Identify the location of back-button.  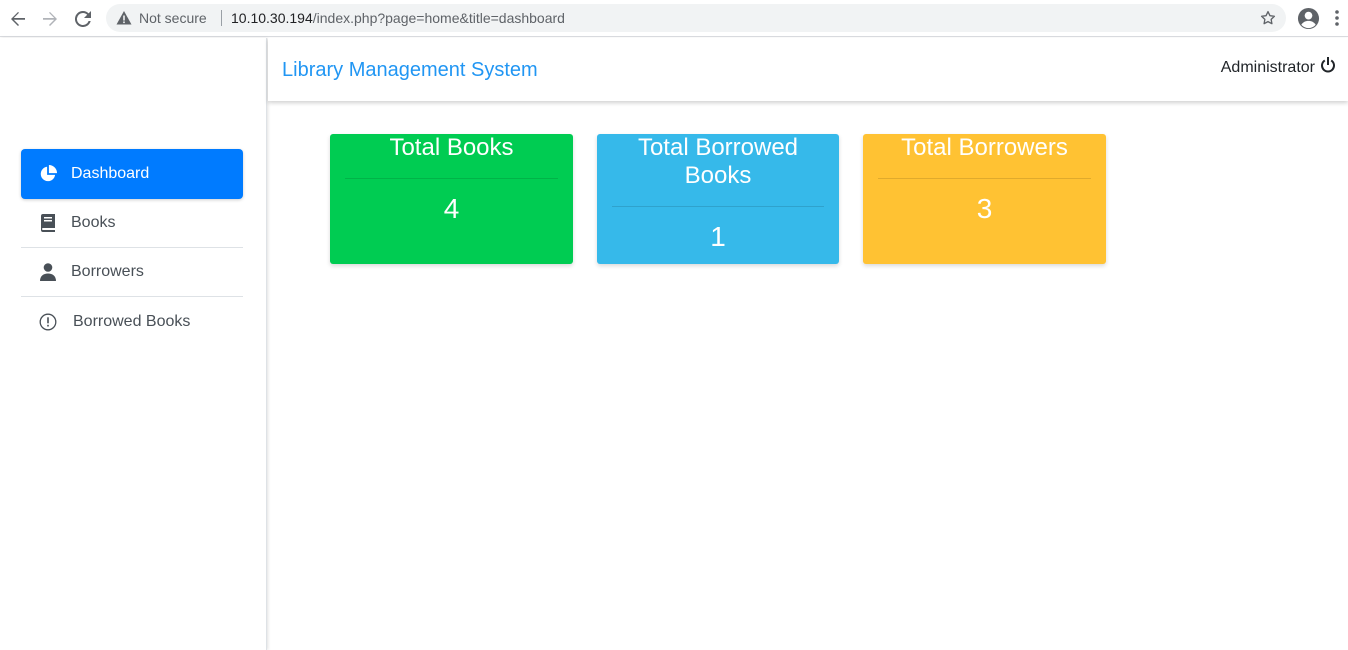
(18, 19).